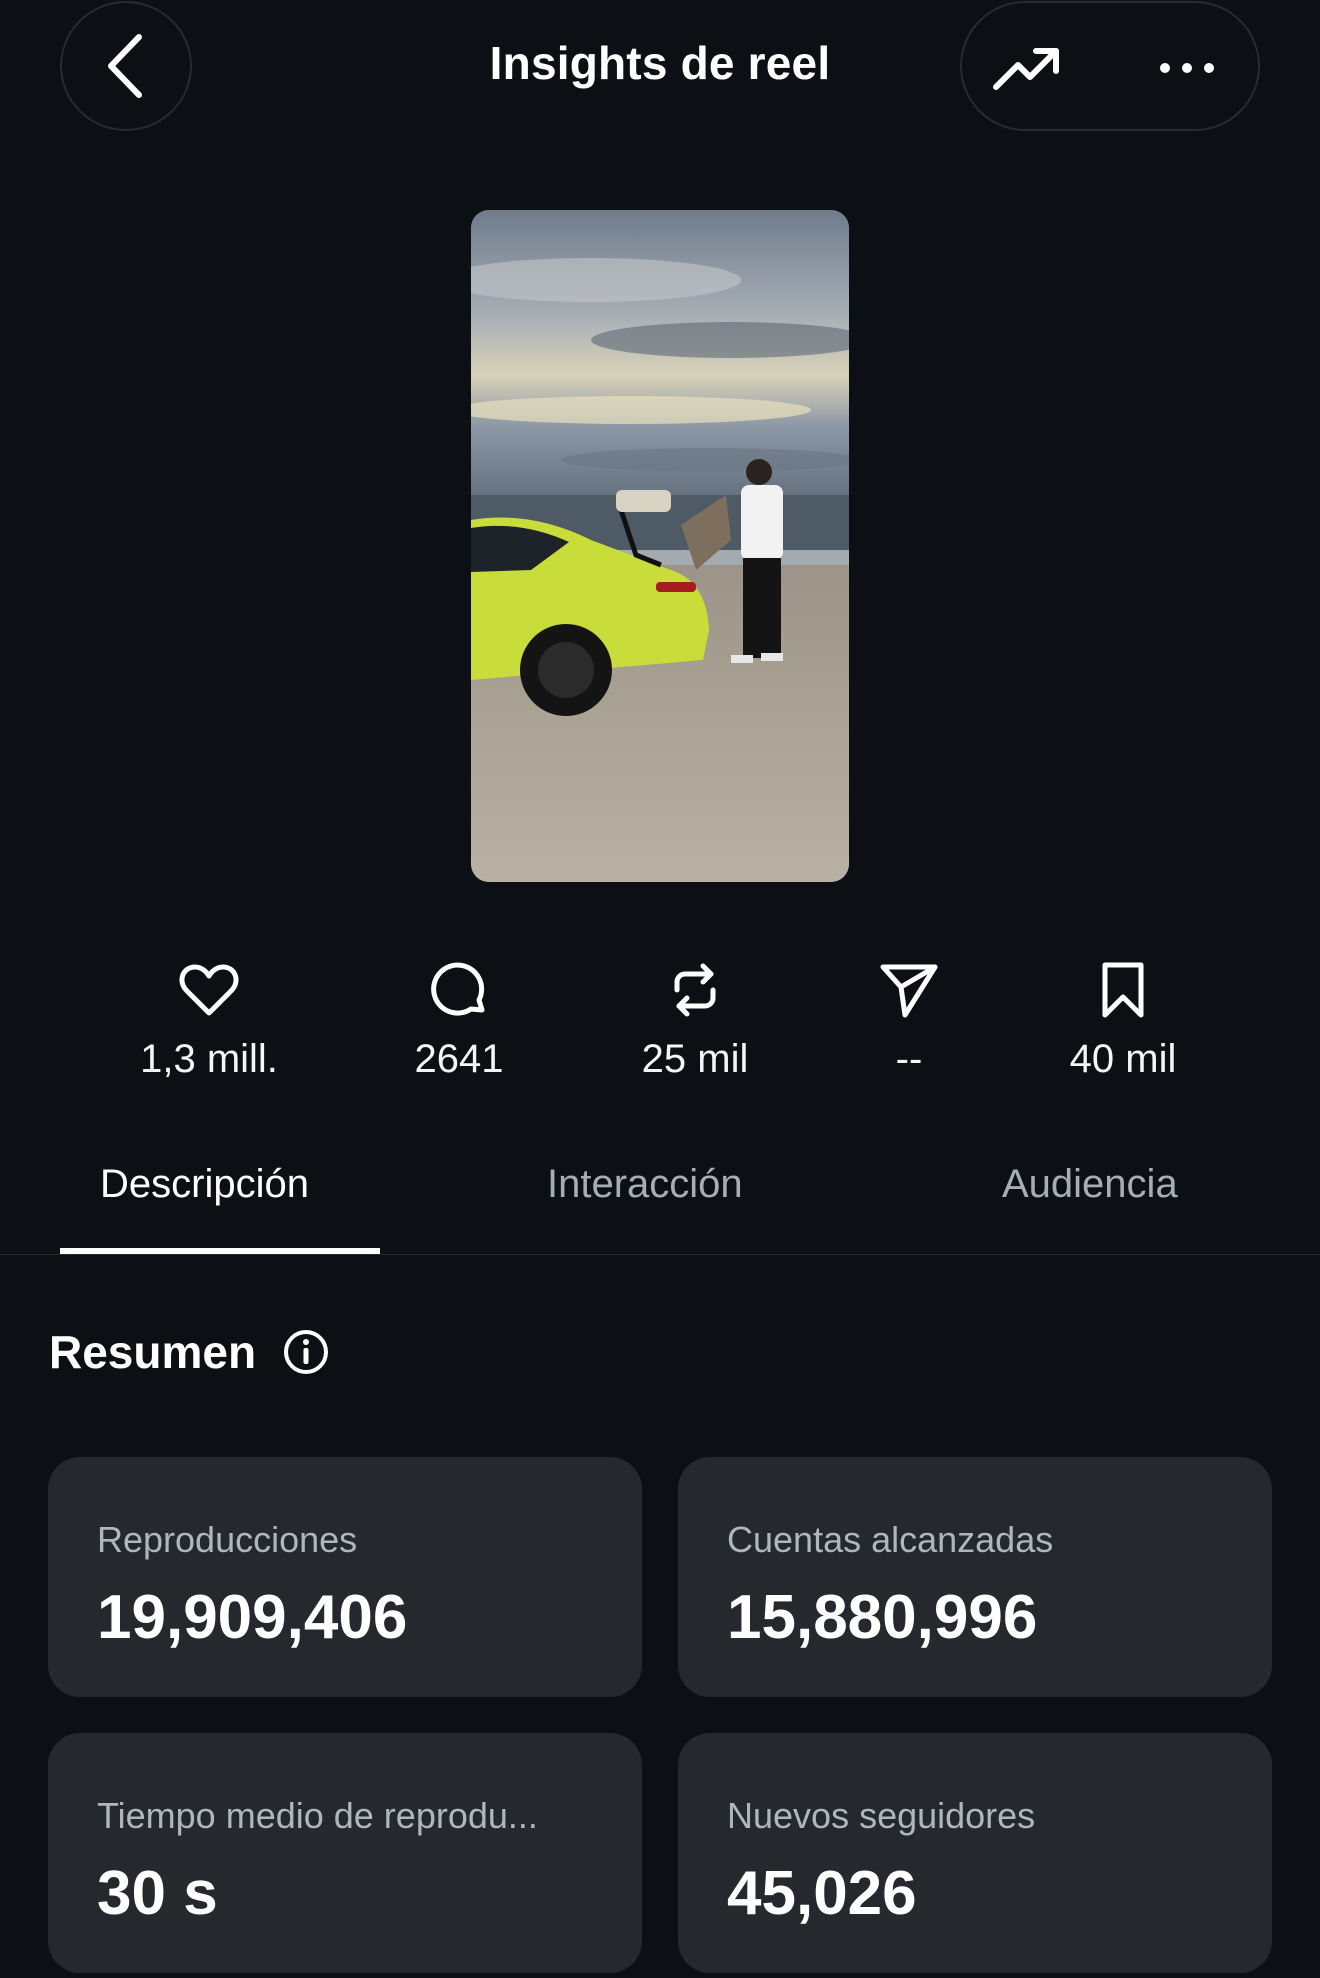  I want to click on tab-interaccion: Interacción, so click(645, 1184).